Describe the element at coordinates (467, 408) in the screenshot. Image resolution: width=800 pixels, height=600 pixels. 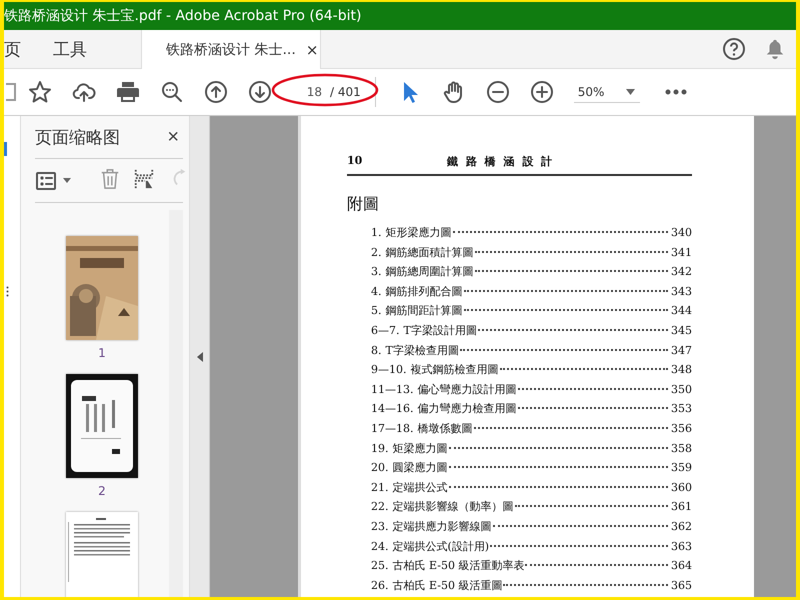
I see `entry-title: 偏力彎應力檢查用圖` at that location.